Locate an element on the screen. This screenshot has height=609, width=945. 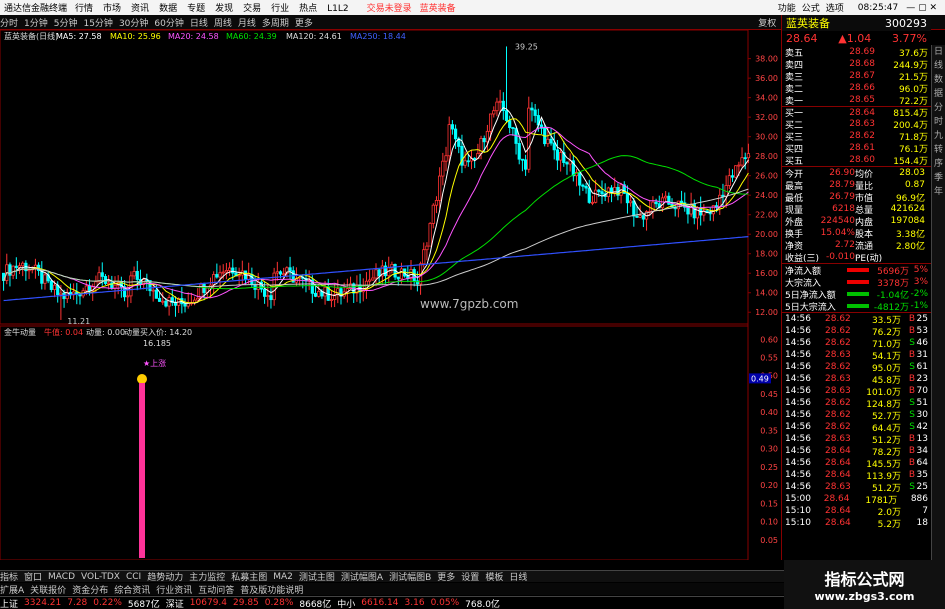
menu-item: 热点 is located at coordinates (308, 9).